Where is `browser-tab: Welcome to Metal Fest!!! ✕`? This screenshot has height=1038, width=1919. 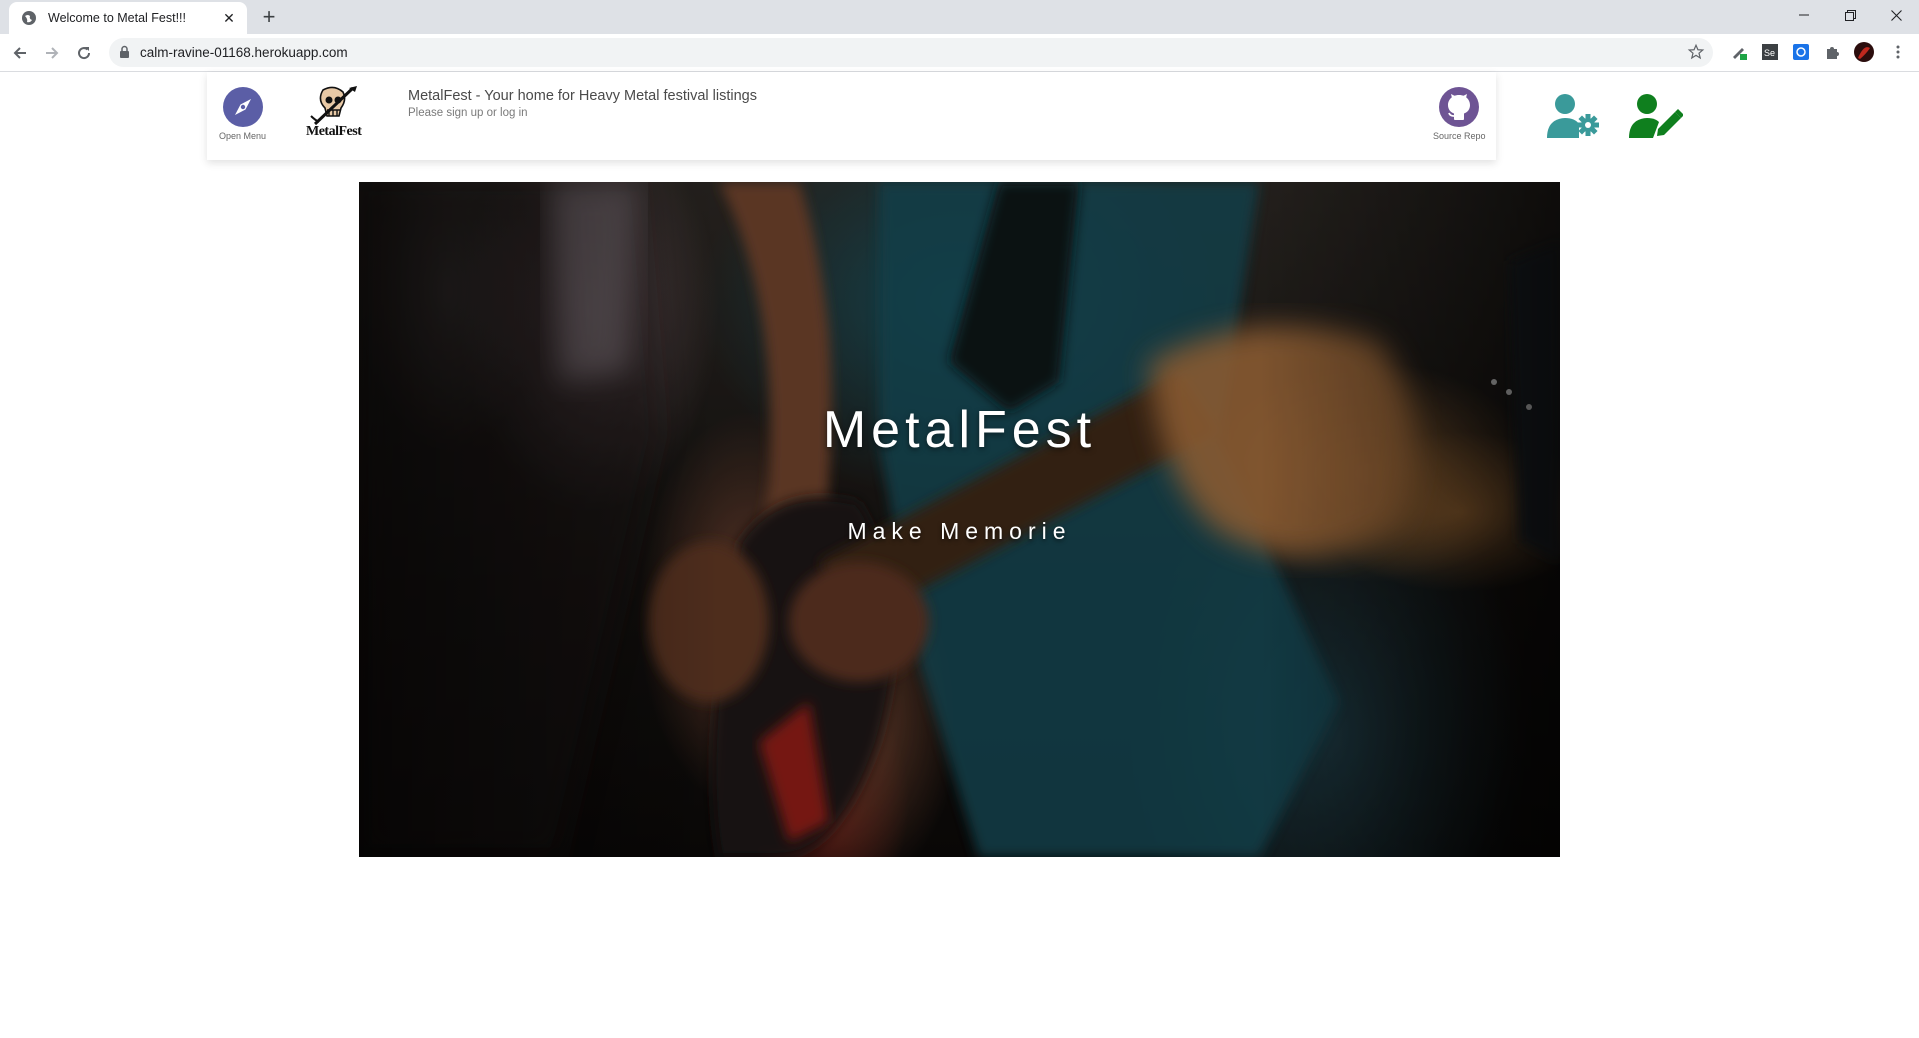
browser-tab: Welcome to Metal Fest!!! ✕ is located at coordinates (128, 18).